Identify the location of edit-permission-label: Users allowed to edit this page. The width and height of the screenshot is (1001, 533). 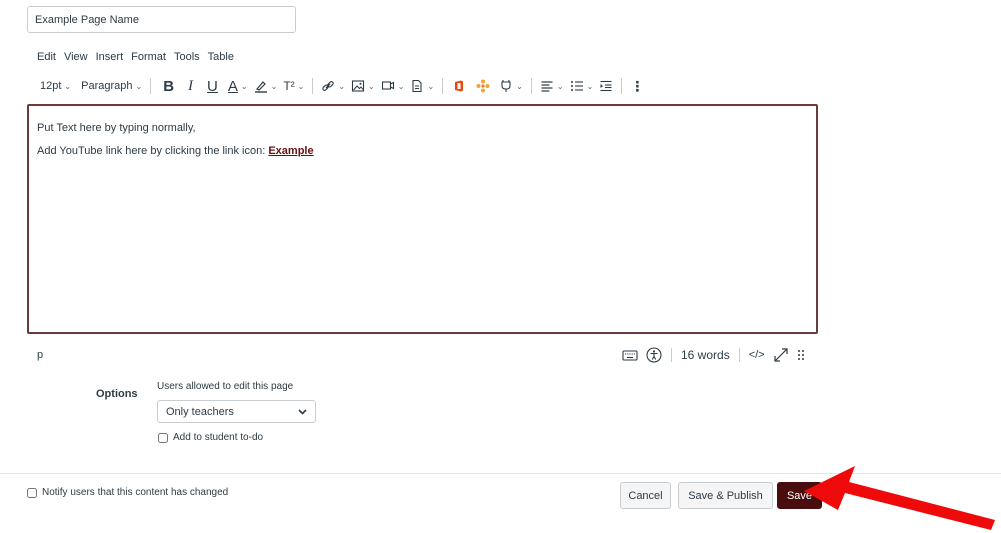
(225, 386).